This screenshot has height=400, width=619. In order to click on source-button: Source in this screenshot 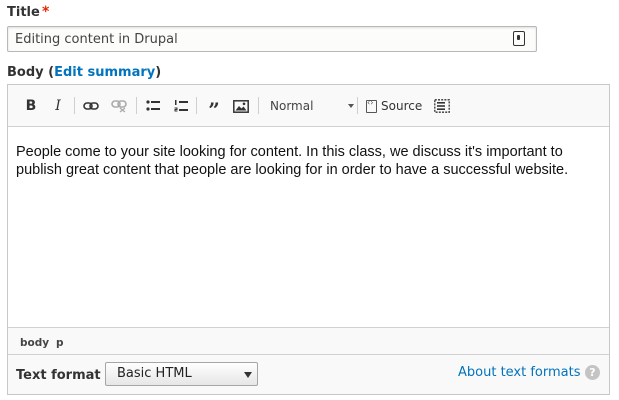, I will do `click(395, 106)`.